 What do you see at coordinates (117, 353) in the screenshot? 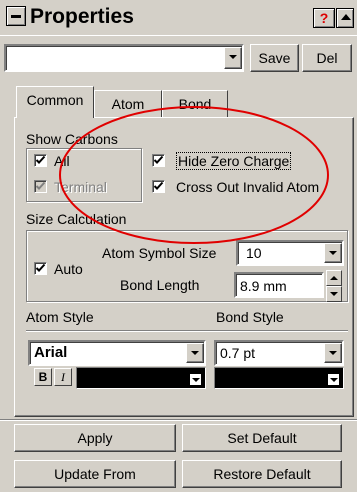
I see `font-select: Arial` at bounding box center [117, 353].